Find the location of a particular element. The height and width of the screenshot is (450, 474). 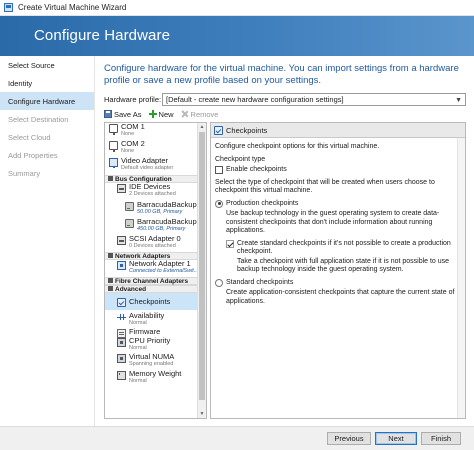

tree-item-name: Video Adapter is located at coordinates (144, 160).